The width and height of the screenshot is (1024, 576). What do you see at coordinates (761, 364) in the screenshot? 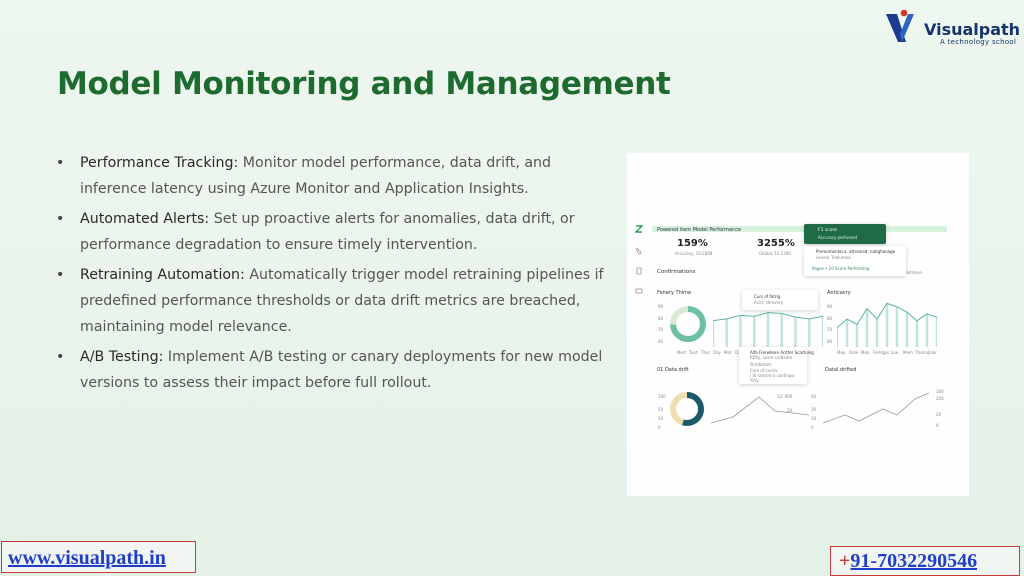
I see `popup-alfa-line2: Pint/botart` at bounding box center [761, 364].